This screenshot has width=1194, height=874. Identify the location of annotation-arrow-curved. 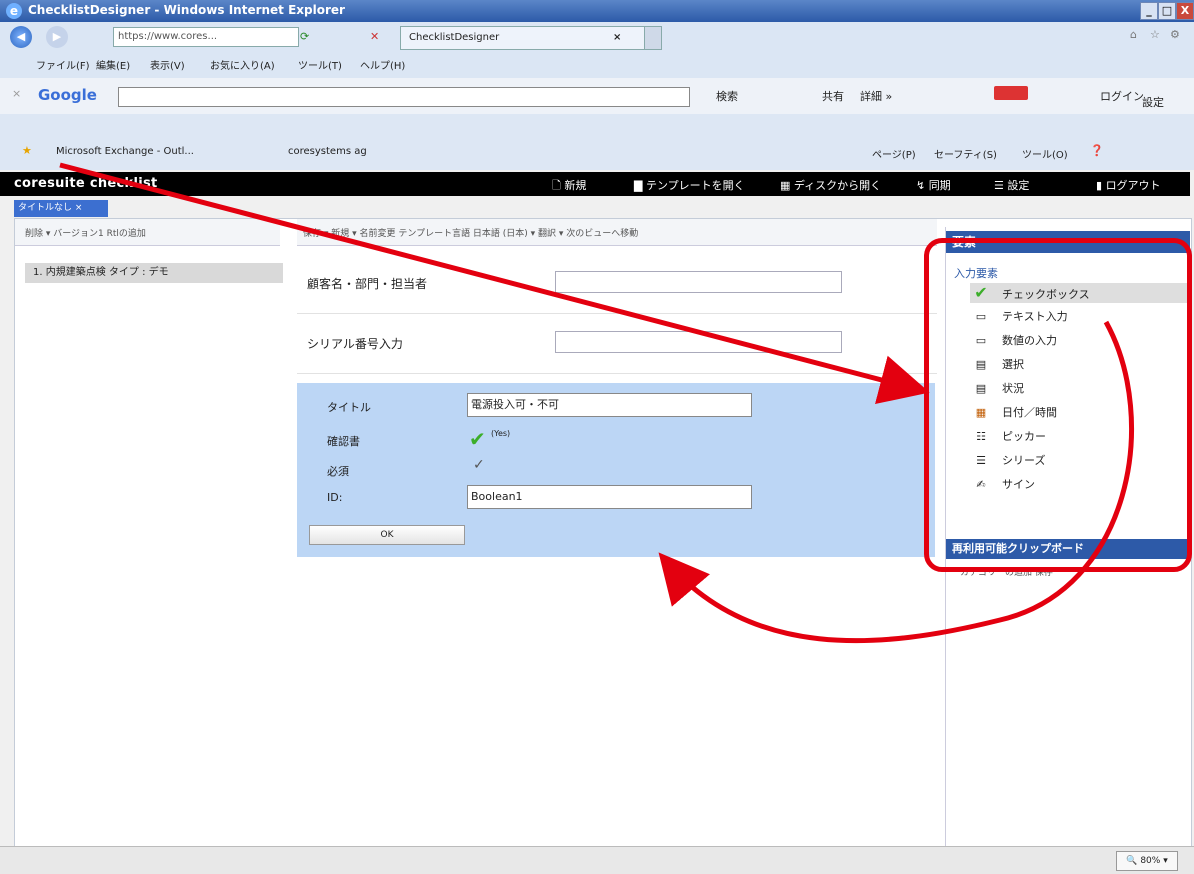
(896, 482).